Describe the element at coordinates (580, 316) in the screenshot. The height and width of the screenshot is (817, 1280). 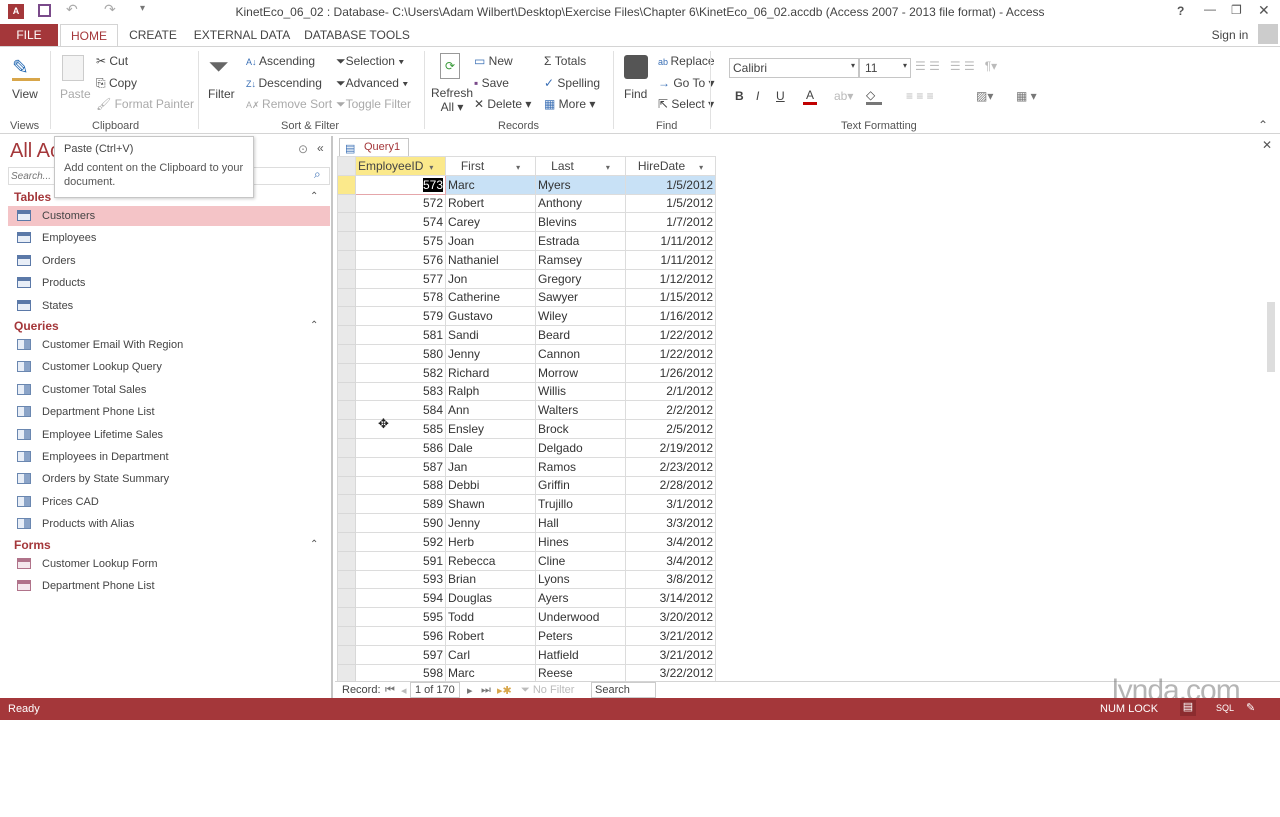
I see `cell-last: Wiley` at that location.